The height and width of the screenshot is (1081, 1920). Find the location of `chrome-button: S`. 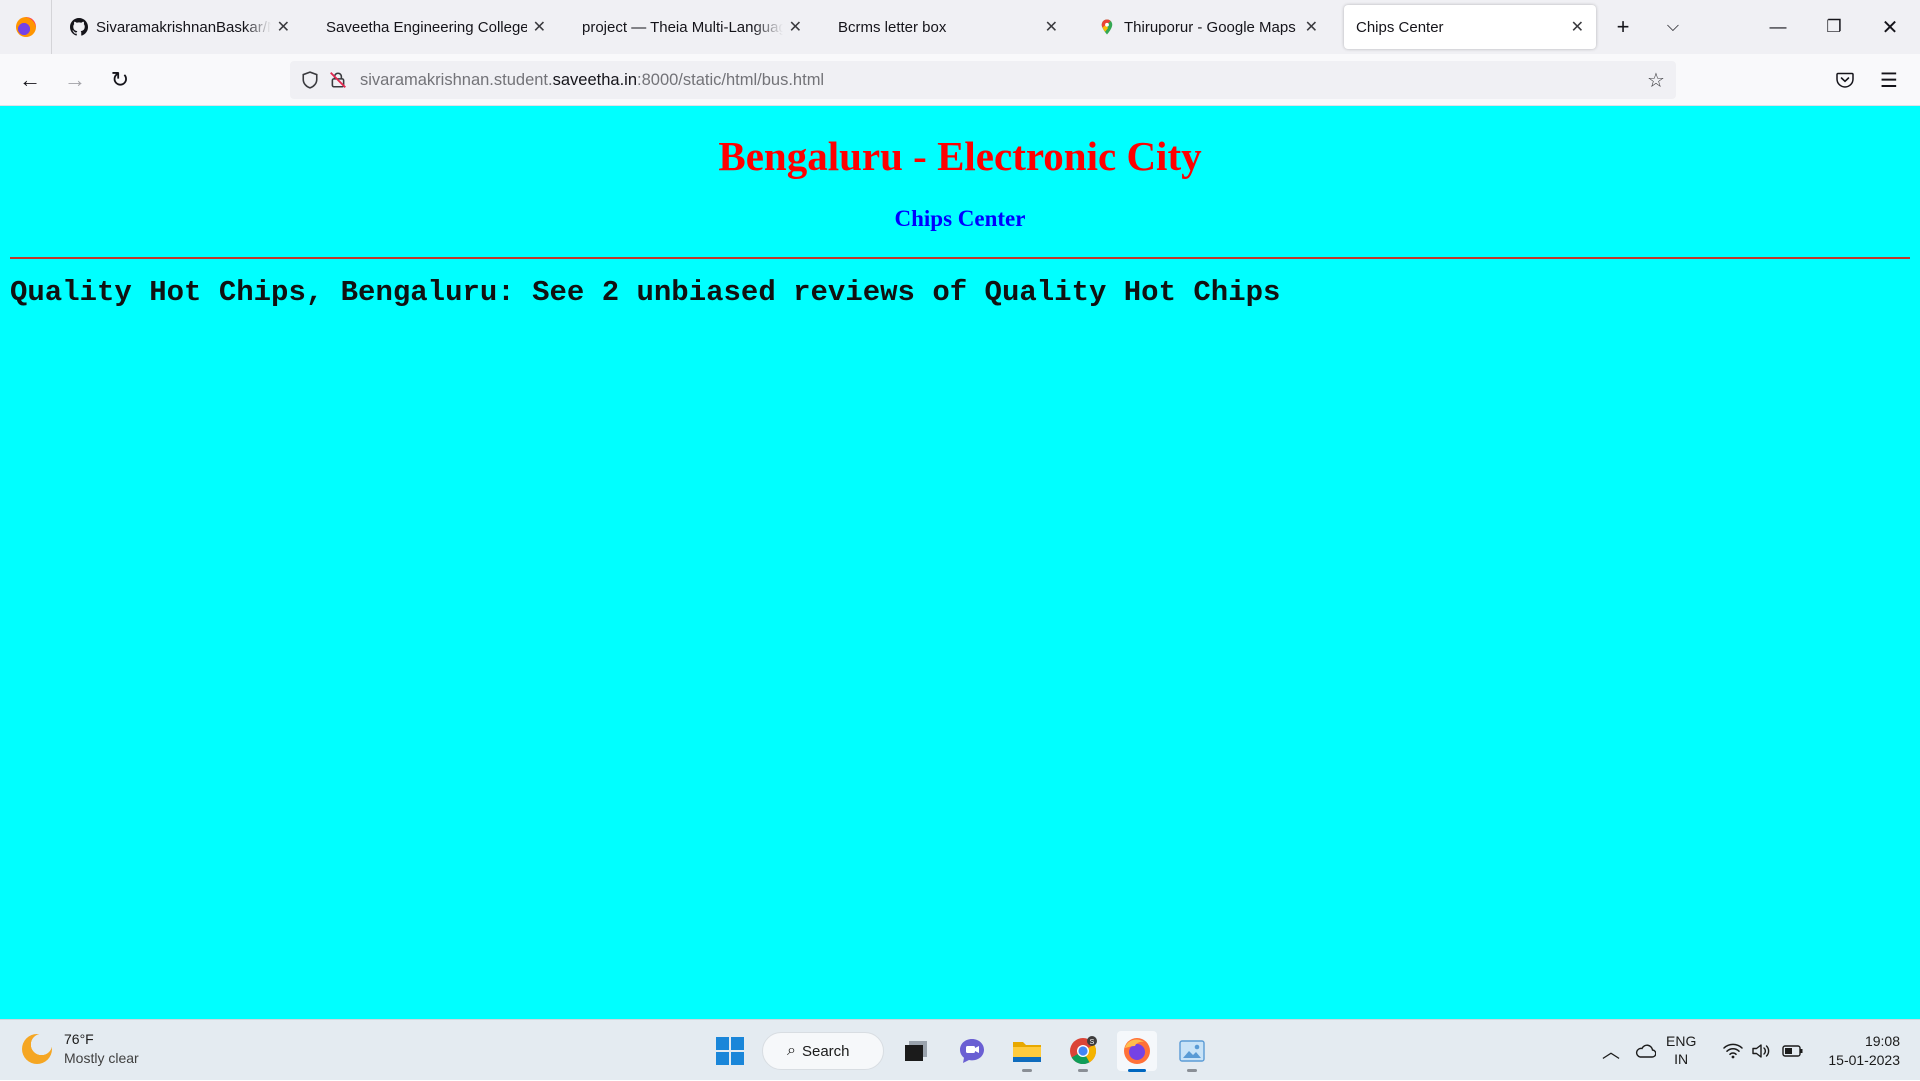

chrome-button: S is located at coordinates (1083, 1051).